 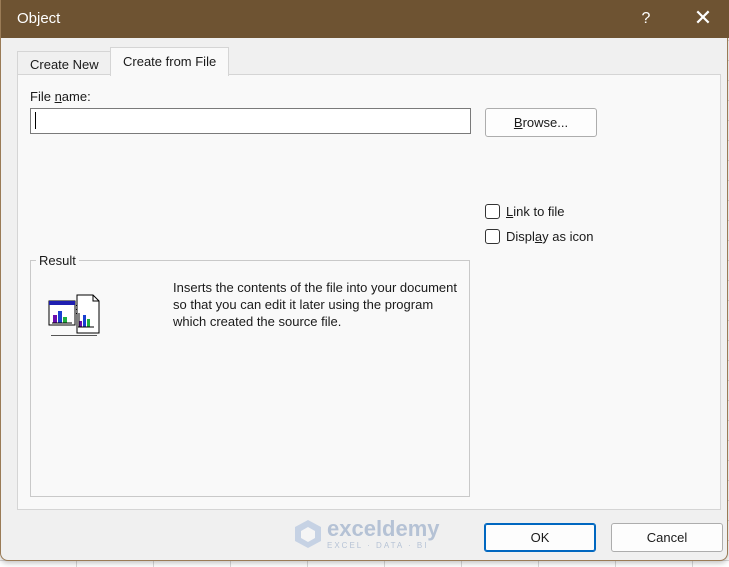 What do you see at coordinates (550, 236) in the screenshot?
I see `display-as-icon-label: Display as icon` at bounding box center [550, 236].